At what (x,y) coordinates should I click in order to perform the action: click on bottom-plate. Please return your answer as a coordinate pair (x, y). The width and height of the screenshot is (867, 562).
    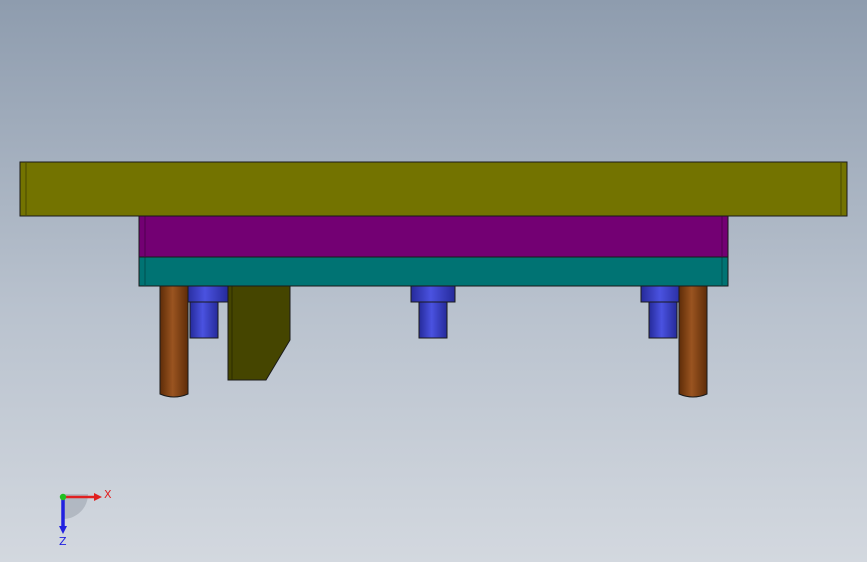
    Looking at the image, I should click on (433, 271).